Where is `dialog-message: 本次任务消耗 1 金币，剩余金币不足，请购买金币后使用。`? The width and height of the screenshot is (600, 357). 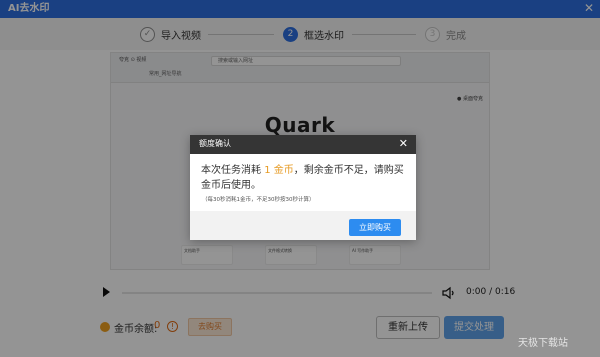
dialog-message: 本次任务消耗 1 金币，剩余金币不足，请购买金币后使用。 is located at coordinates (304, 178).